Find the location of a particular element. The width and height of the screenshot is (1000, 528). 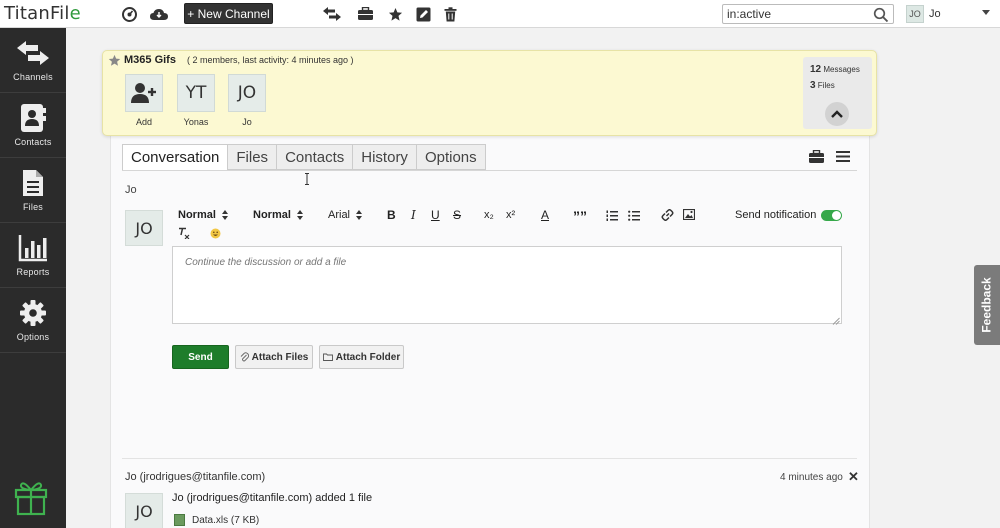

font-select: Arial is located at coordinates (345, 215).